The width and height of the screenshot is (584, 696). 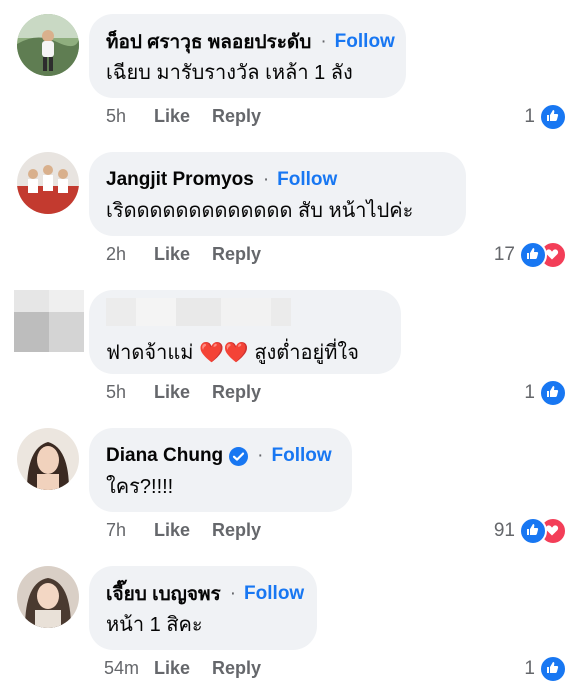 I want to click on verified-badge-icon, so click(x=239, y=456).